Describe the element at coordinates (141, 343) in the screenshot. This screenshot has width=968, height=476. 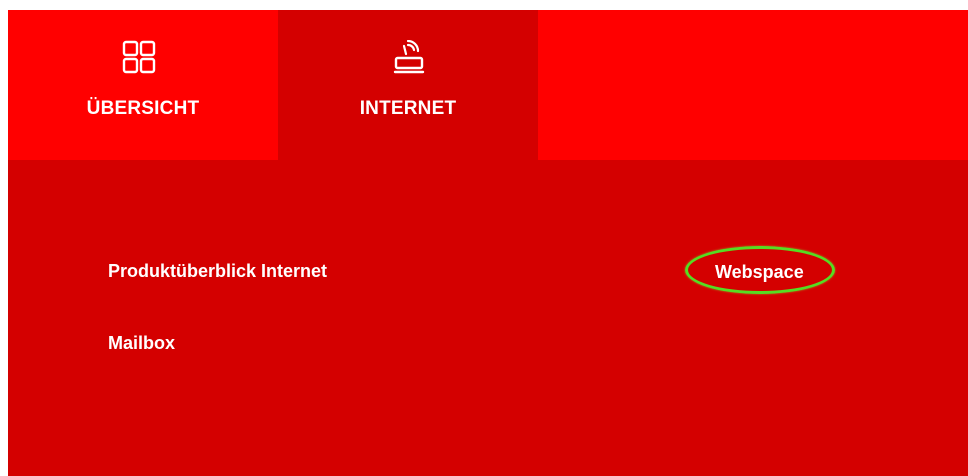
I see `mailbox-link: Mailbox` at that location.